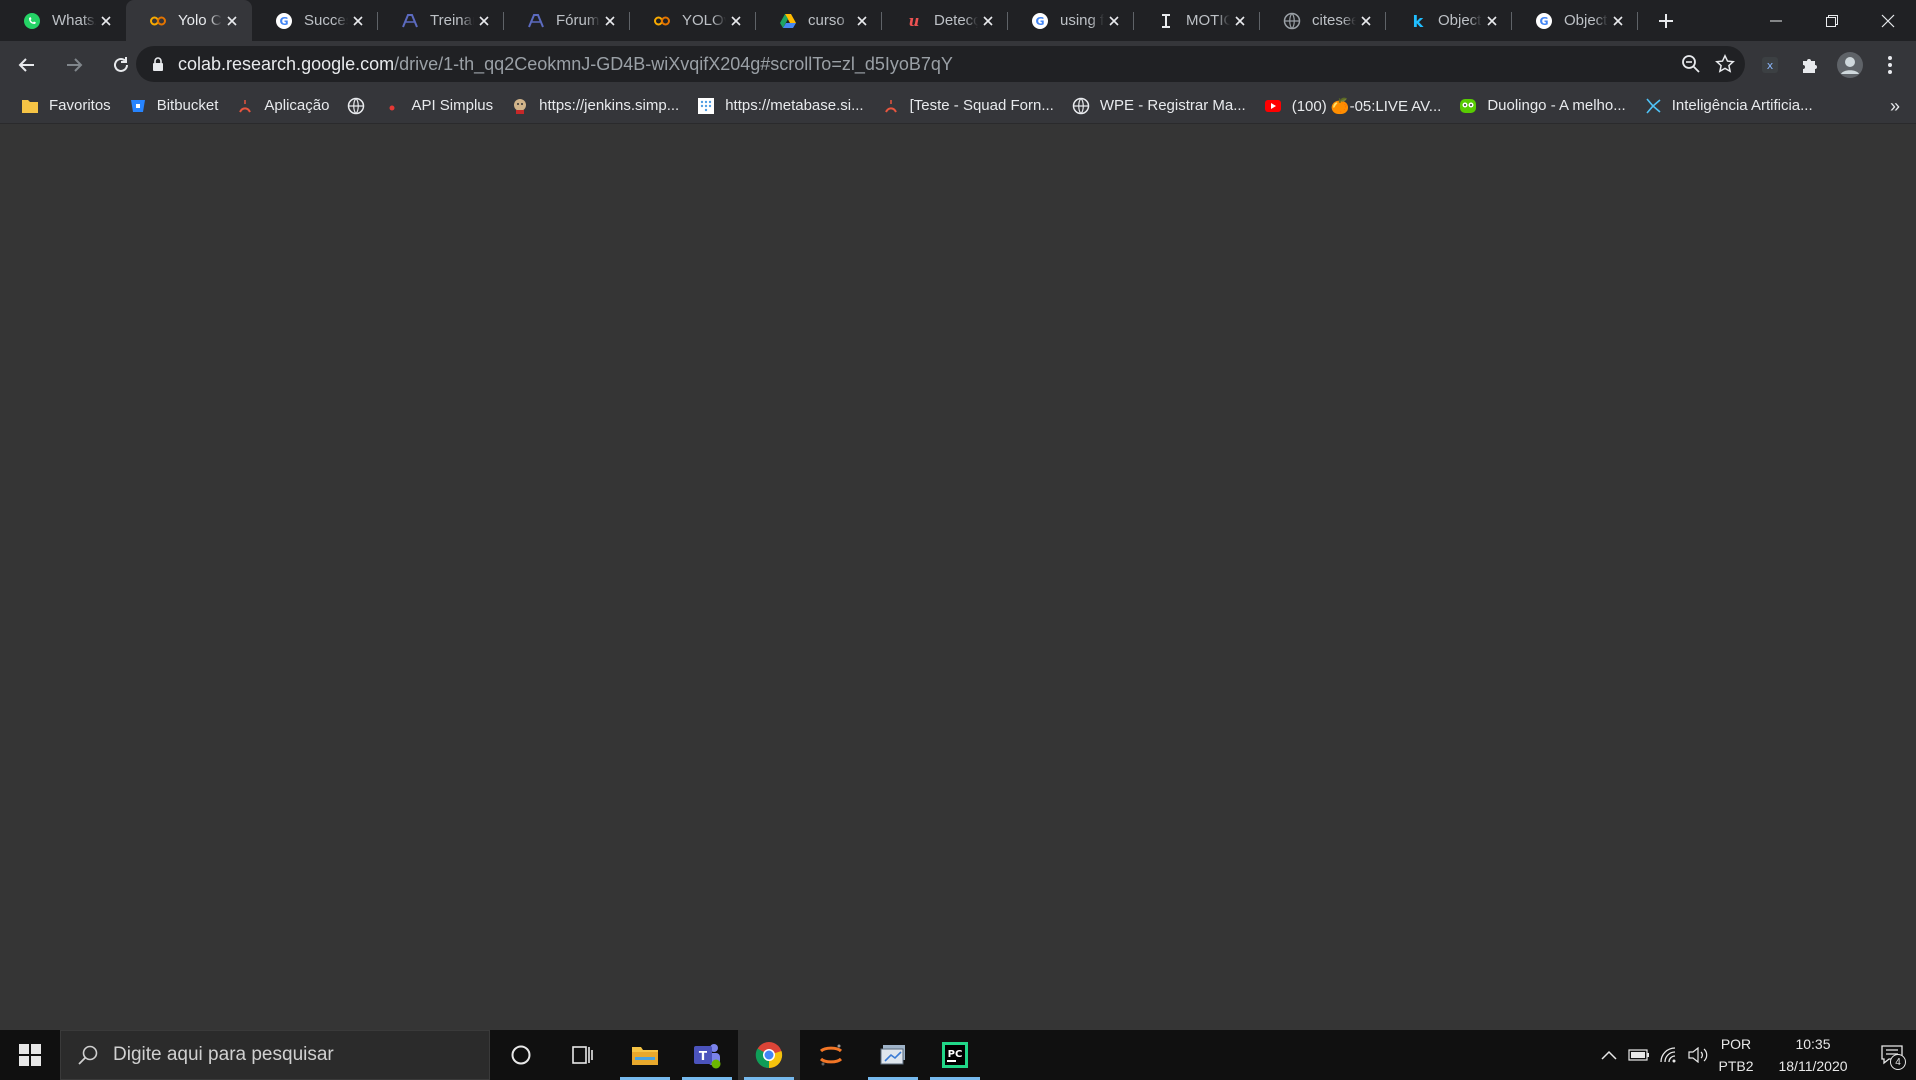 This screenshot has height=1080, width=1916. What do you see at coordinates (1197, 20) in the screenshot?
I see `browser-tab: MOTIO` at bounding box center [1197, 20].